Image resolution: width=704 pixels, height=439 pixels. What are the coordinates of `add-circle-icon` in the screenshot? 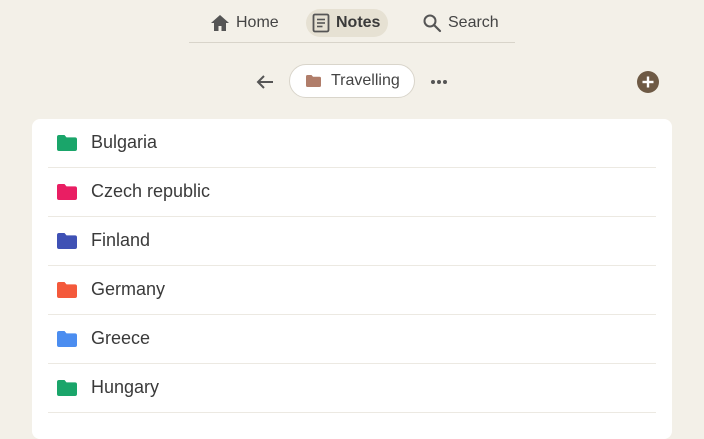 It's located at (648, 82).